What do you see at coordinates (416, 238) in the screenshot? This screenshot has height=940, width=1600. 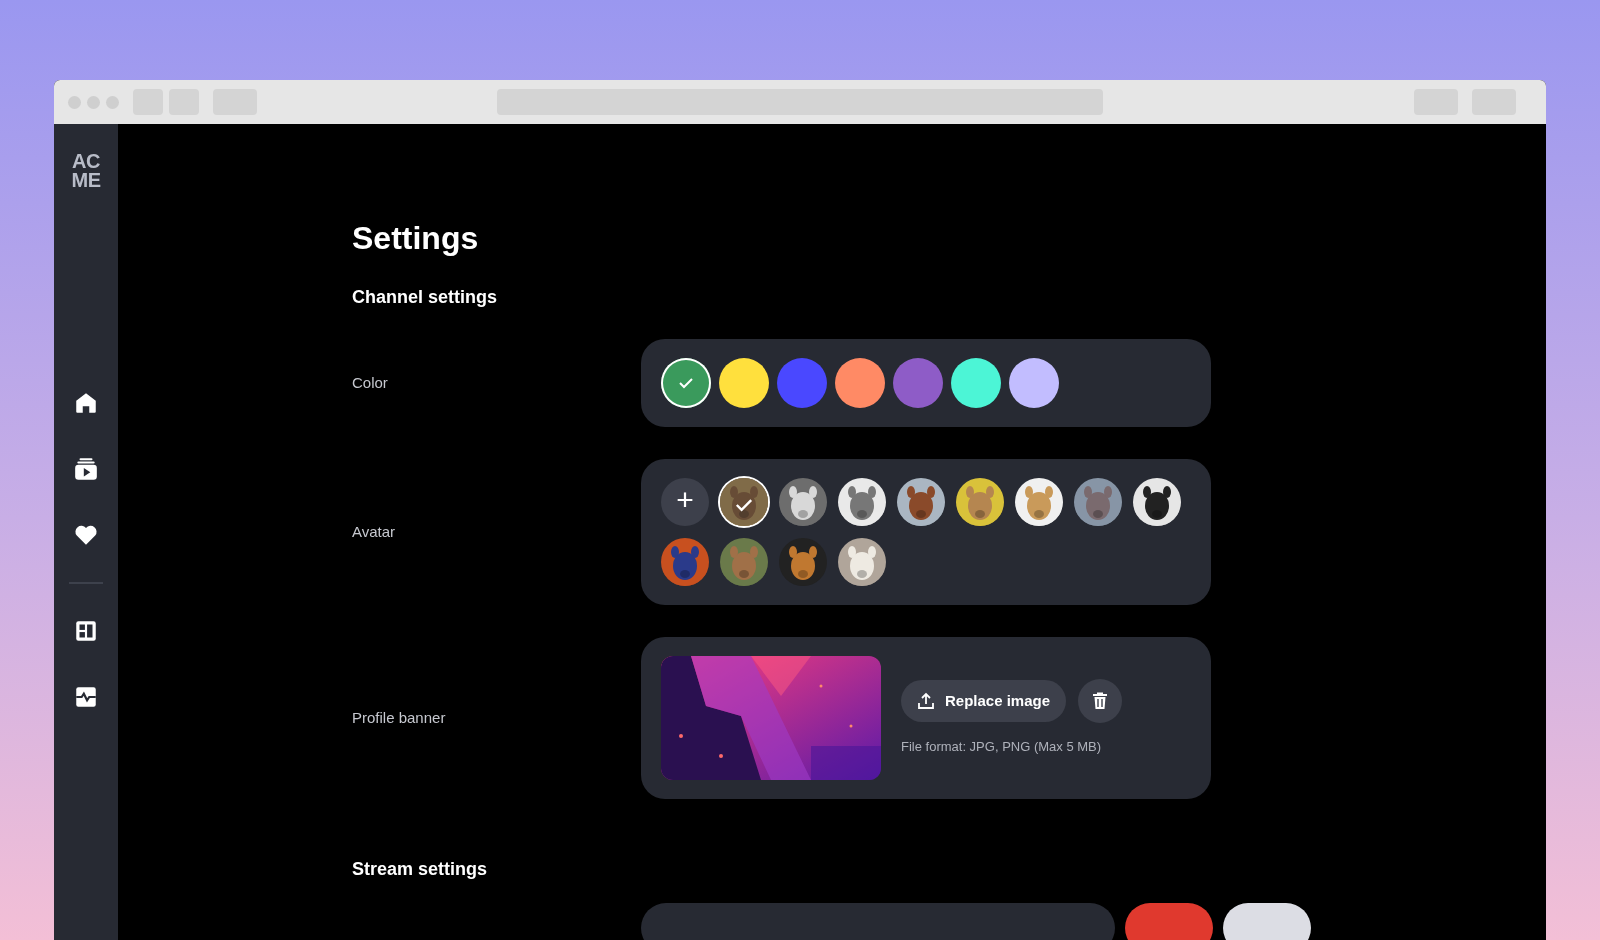 I see `page-title: Settings` at bounding box center [416, 238].